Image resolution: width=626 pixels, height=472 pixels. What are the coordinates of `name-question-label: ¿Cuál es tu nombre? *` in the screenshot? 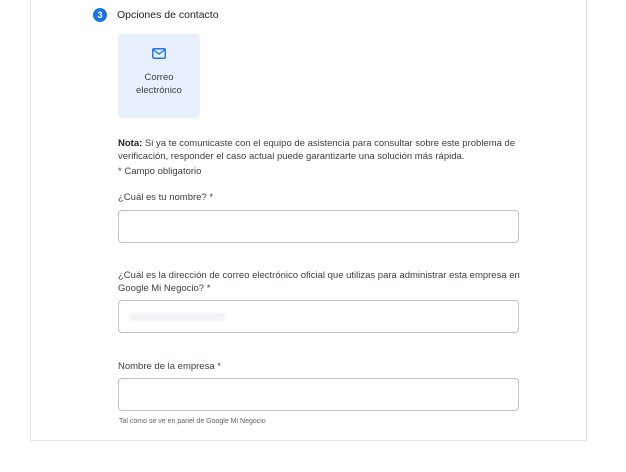 It's located at (166, 197).